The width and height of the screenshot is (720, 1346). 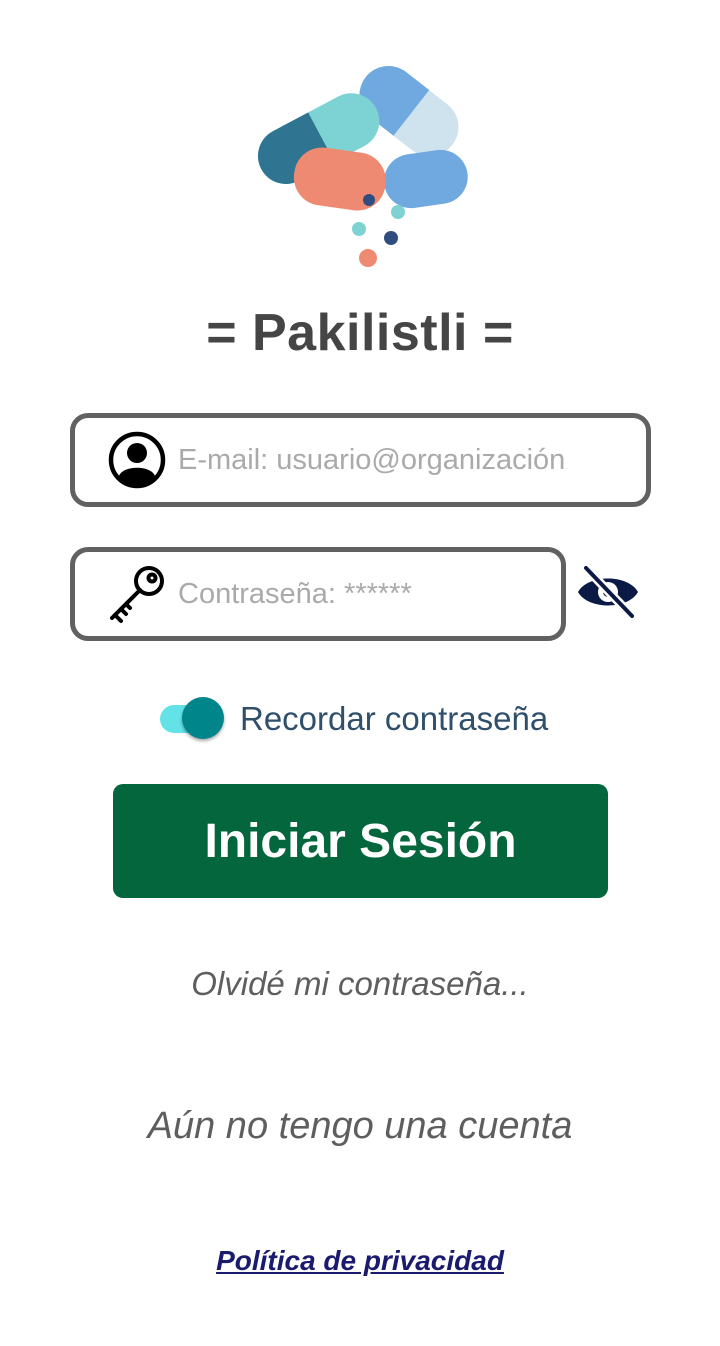 I want to click on remember-password-toggle, so click(x=191, y=719).